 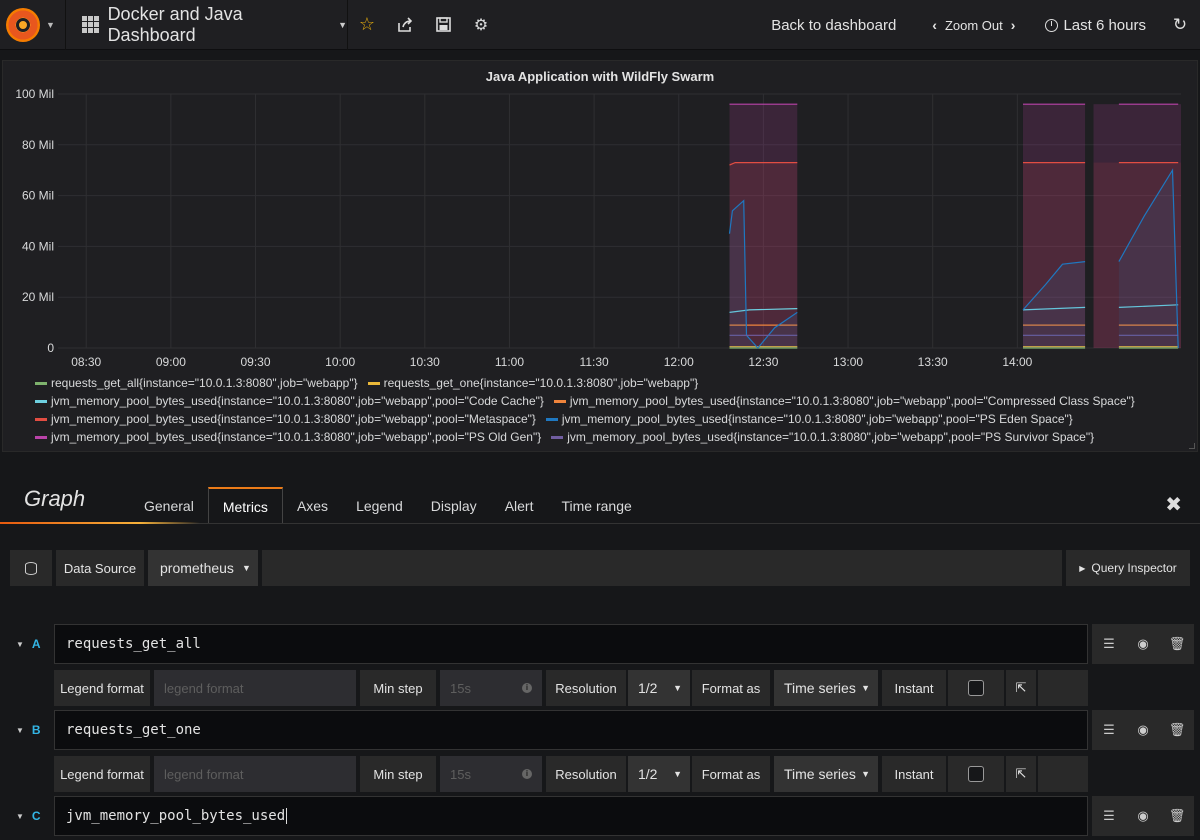 What do you see at coordinates (36, 730) in the screenshot?
I see `query-letter: B` at bounding box center [36, 730].